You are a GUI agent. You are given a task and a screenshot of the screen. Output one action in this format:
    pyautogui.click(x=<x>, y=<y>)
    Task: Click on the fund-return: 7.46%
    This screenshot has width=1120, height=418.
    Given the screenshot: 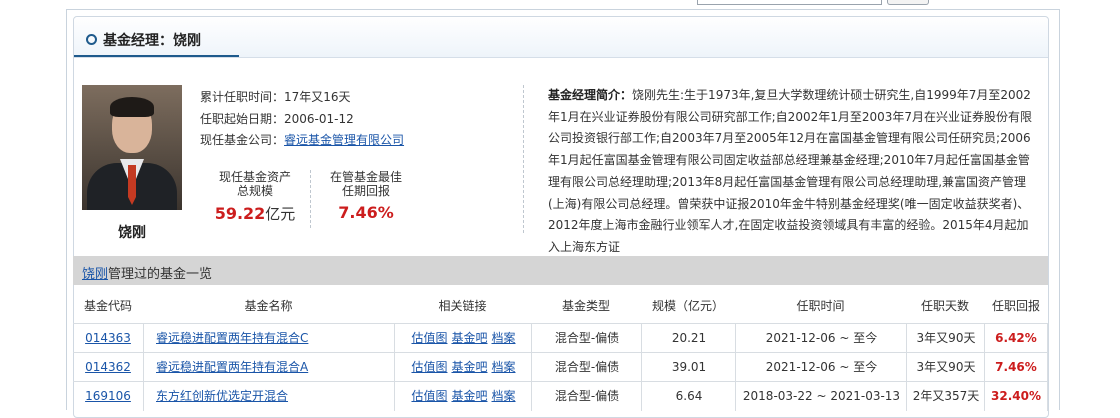 What is the action you would take?
    pyautogui.click(x=1016, y=367)
    